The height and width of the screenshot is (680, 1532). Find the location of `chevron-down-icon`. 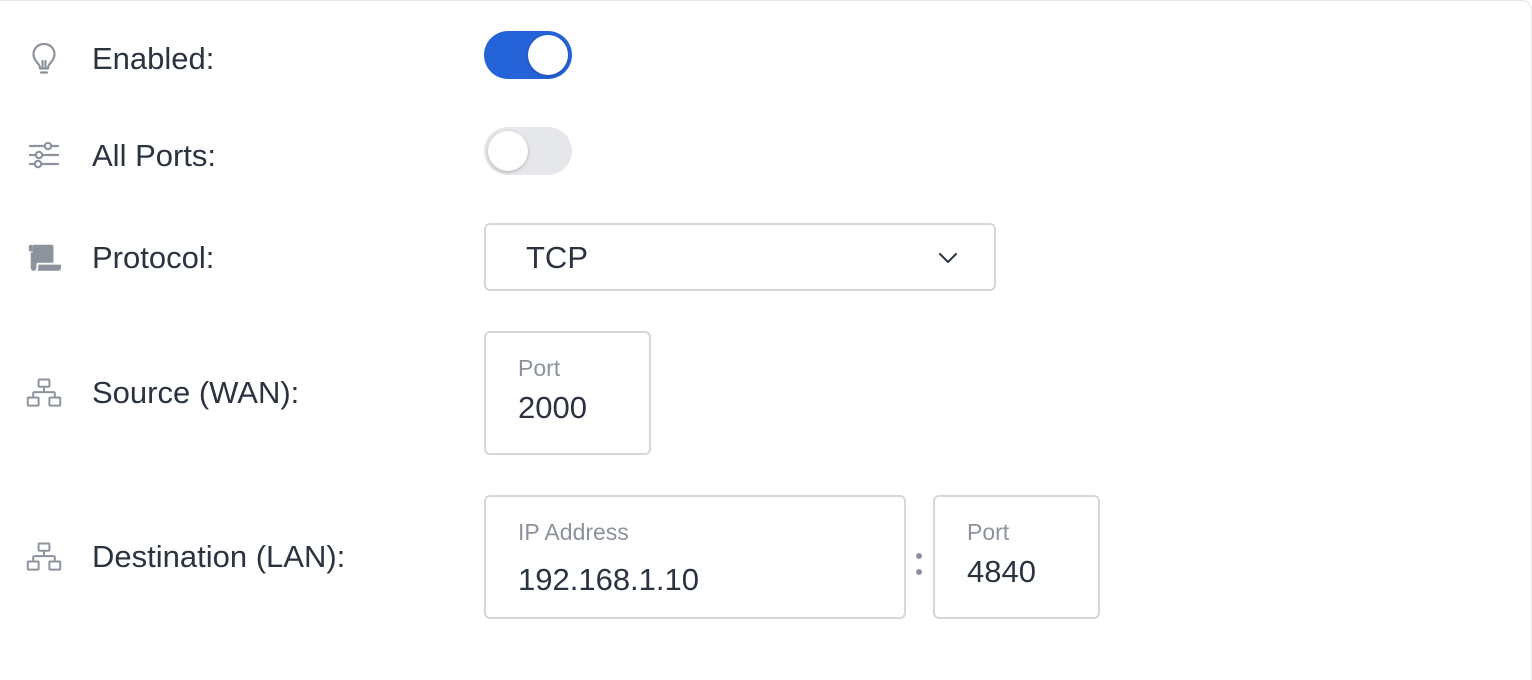

chevron-down-icon is located at coordinates (948, 260).